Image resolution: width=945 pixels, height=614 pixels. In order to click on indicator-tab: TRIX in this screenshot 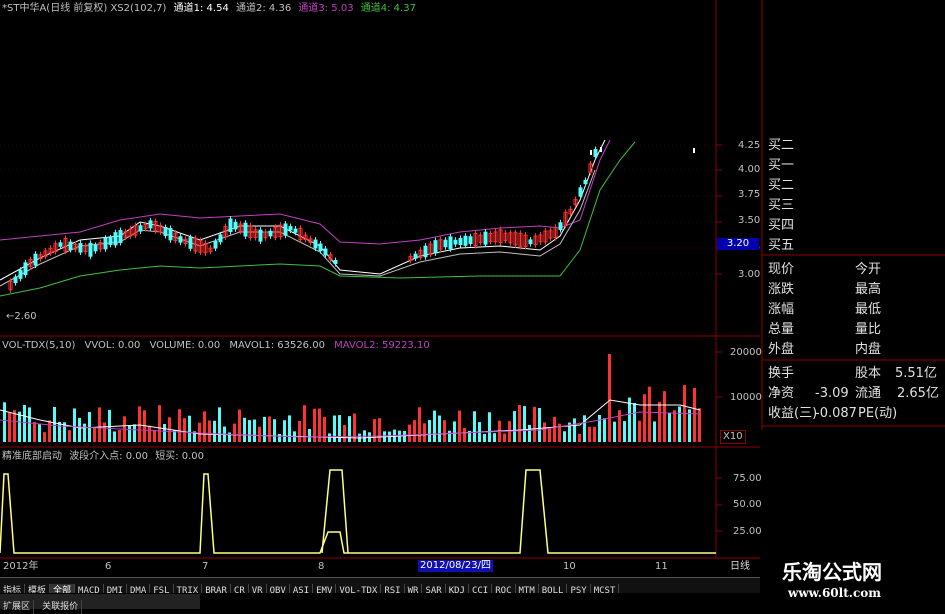, I will do `click(188, 588)`.